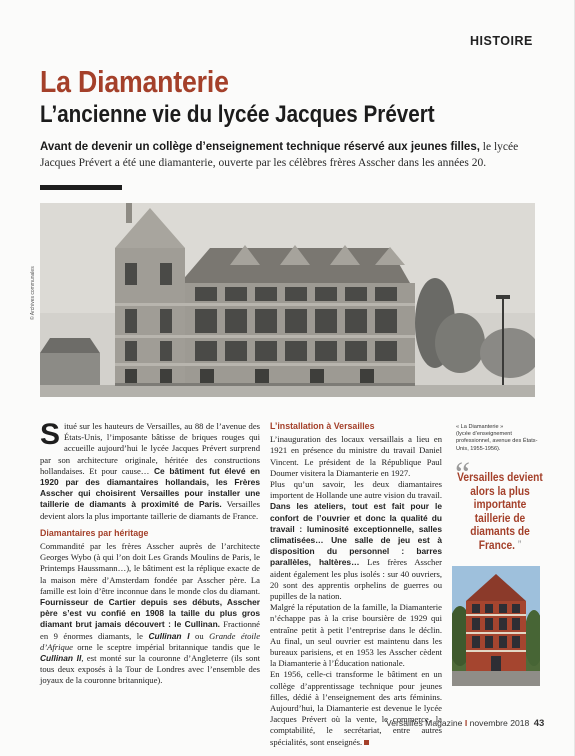 The height and width of the screenshot is (756, 575). Describe the element at coordinates (539, 723) in the screenshot. I see `page-number: 43` at that location.